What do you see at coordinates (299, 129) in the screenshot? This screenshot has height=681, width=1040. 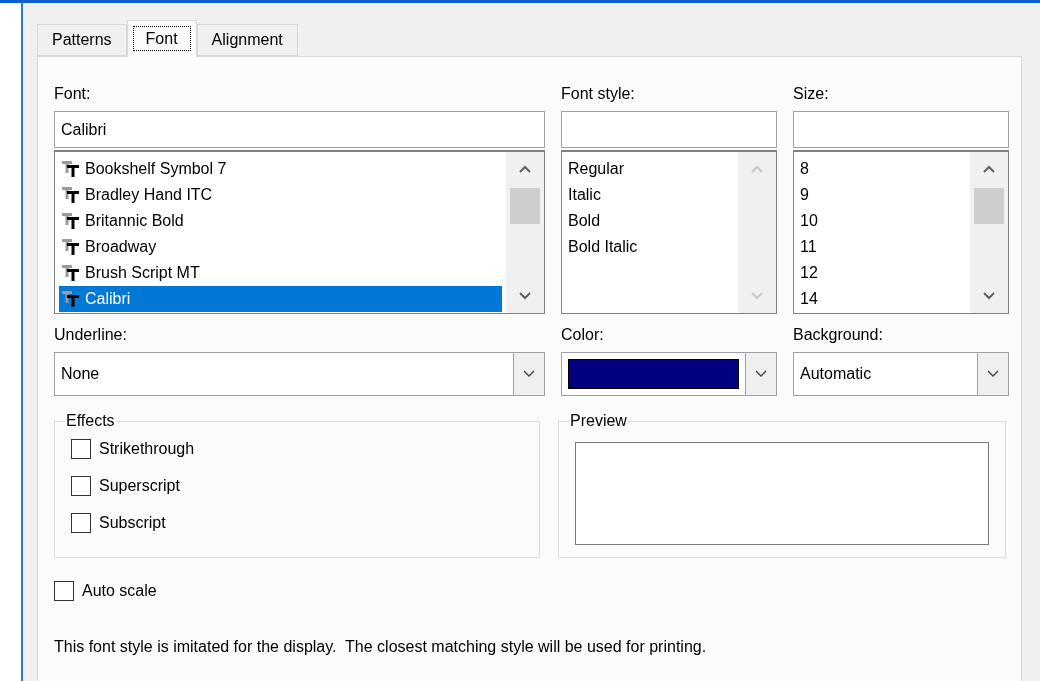 I see `input-field: Calibri` at bounding box center [299, 129].